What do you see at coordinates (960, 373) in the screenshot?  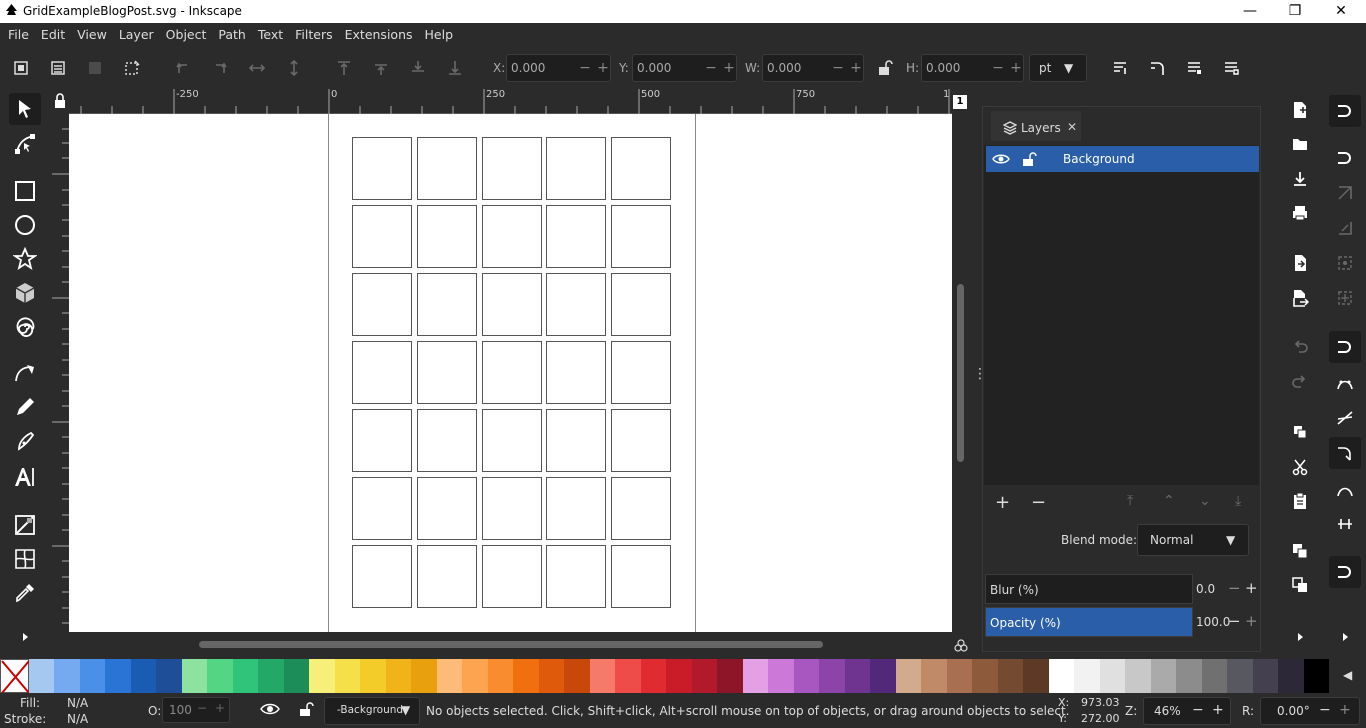 I see `vertical-scroll-thumb` at bounding box center [960, 373].